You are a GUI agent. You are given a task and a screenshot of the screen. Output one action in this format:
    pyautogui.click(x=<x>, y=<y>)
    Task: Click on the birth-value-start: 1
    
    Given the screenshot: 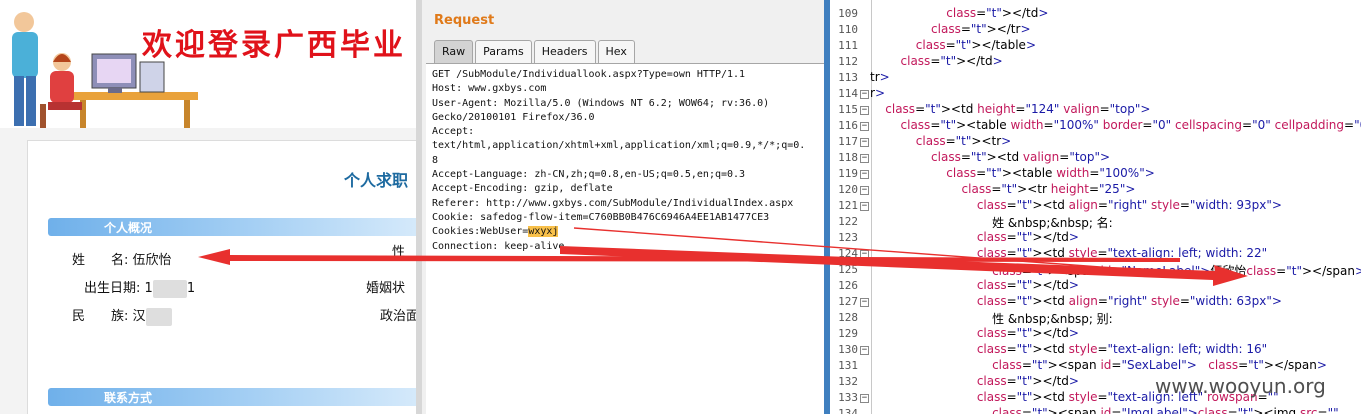 What is the action you would take?
    pyautogui.click(x=148, y=288)
    